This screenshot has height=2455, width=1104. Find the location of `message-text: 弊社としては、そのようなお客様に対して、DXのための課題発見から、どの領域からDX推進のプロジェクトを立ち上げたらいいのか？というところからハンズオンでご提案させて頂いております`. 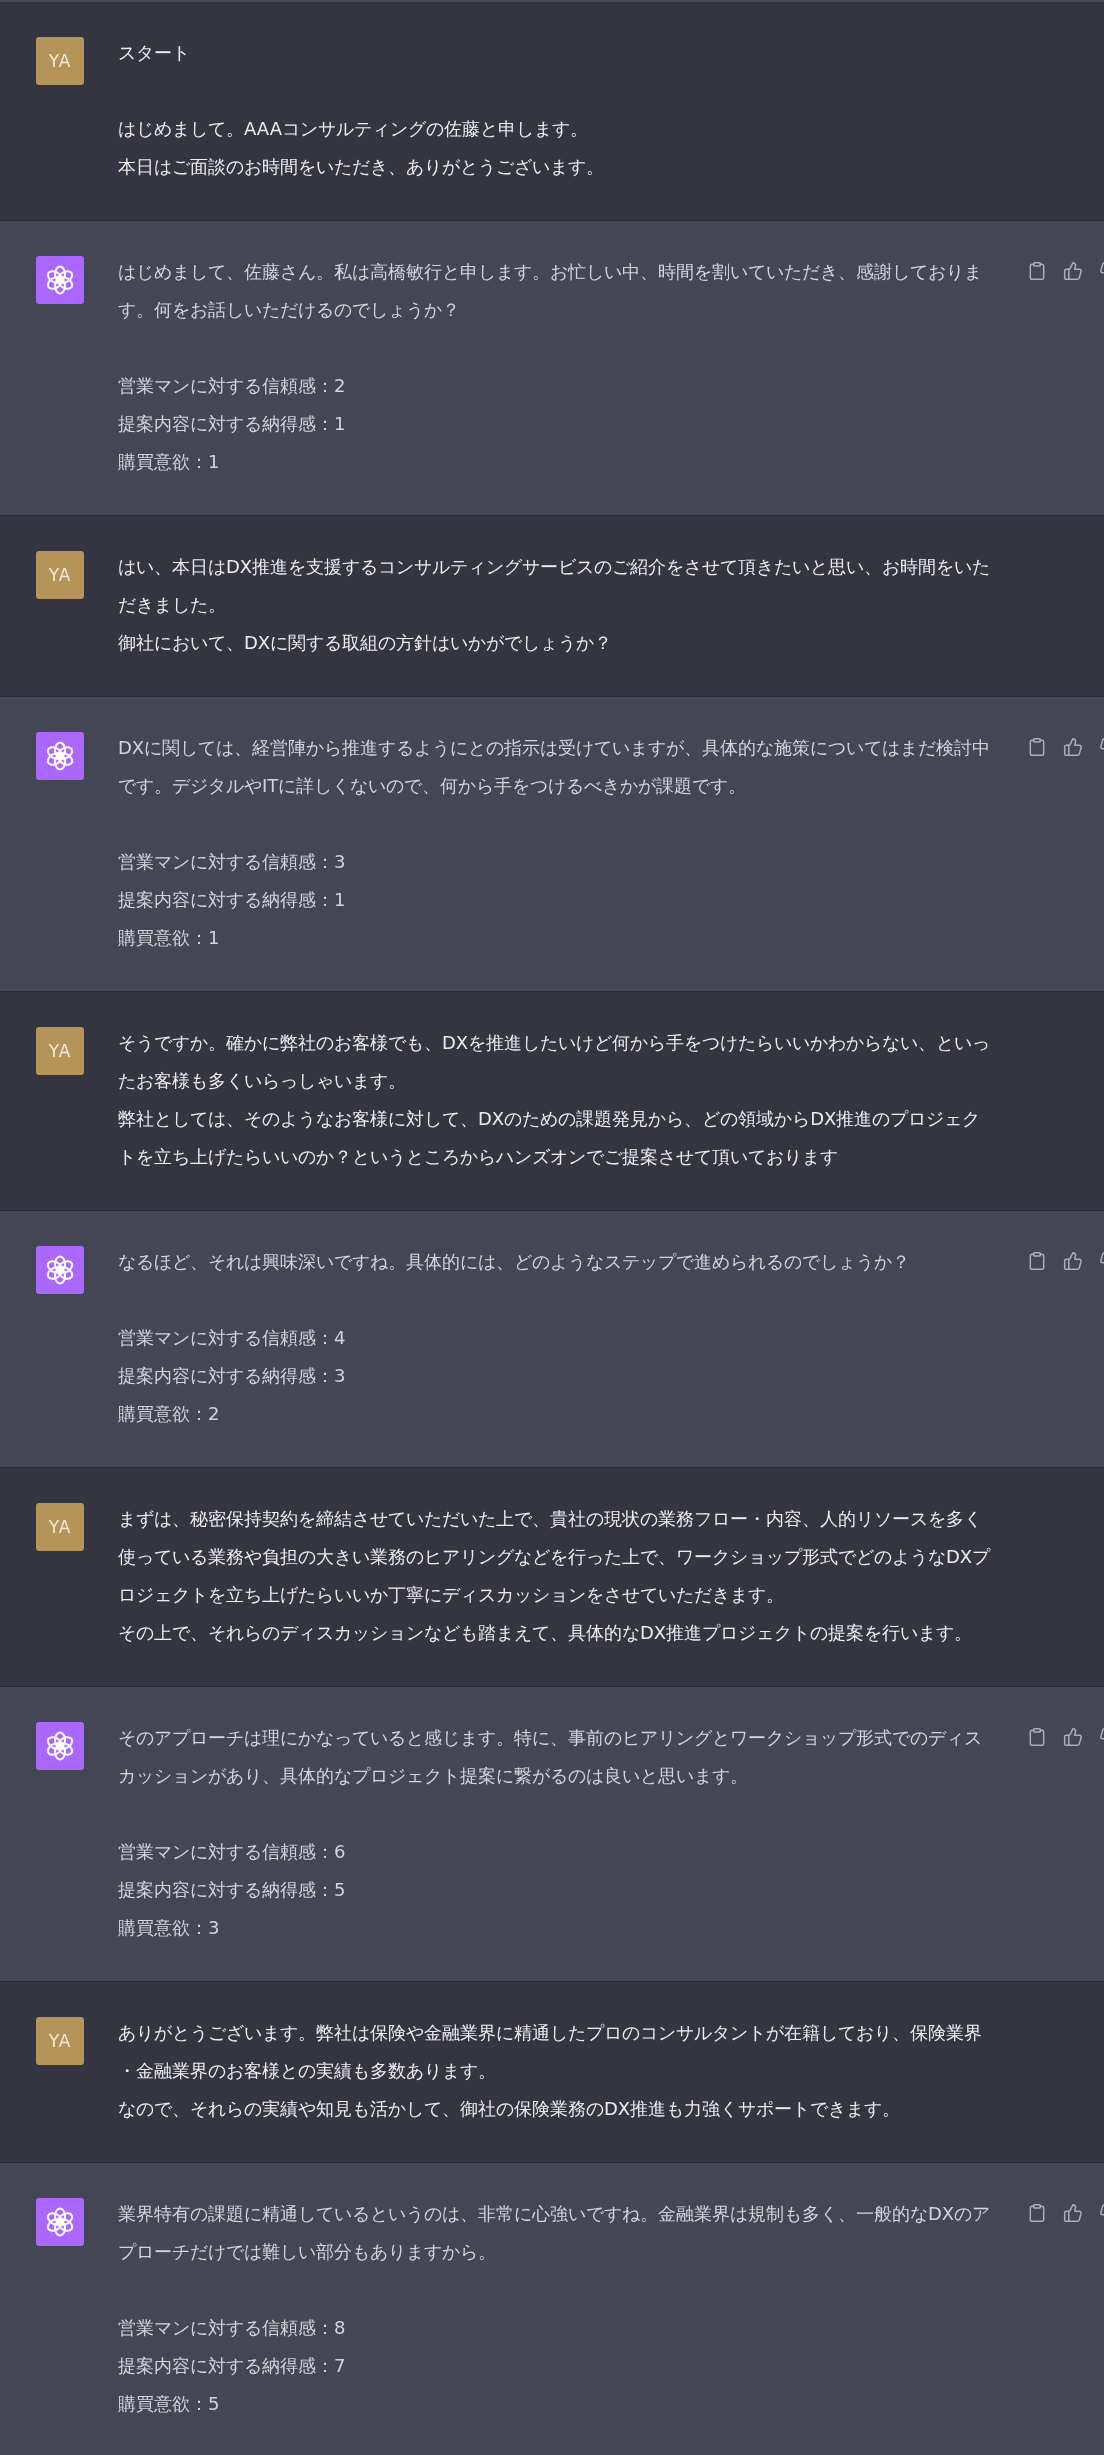

message-text: 弊社としては、そのようなお客様に対して、DXのための課題発見から、どの領域からDX推進のプロジェクトを立ち上げたらいいのか？というところからハンズオンでご提案させて頂いております is located at coordinates (550, 1138).